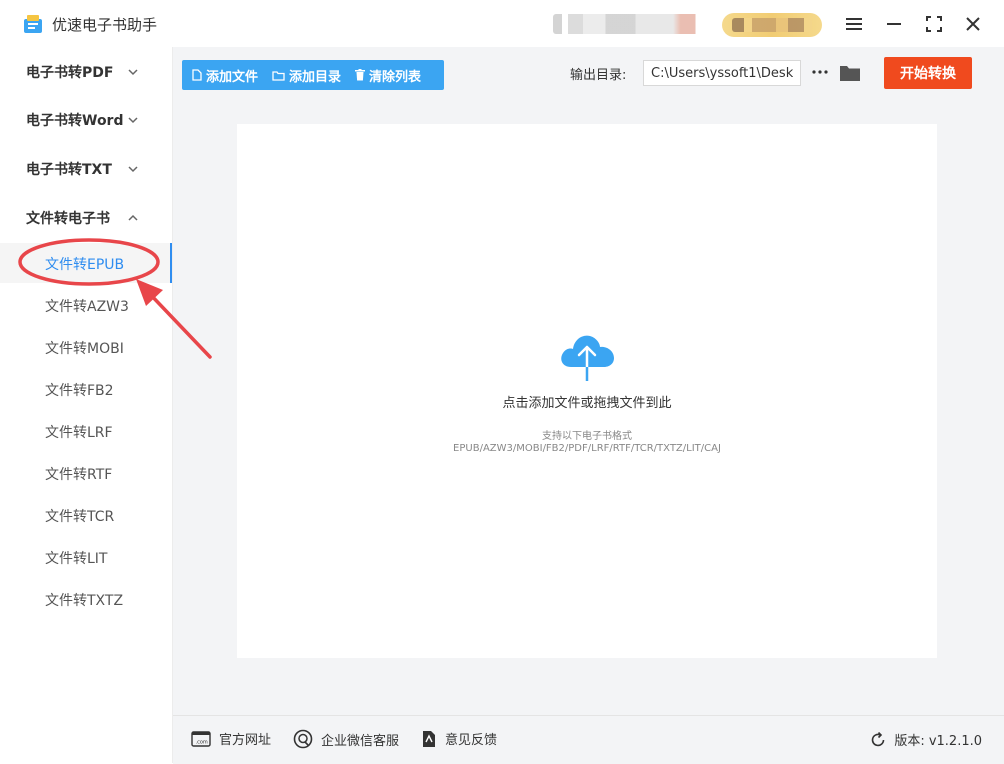  Describe the element at coordinates (303, 739) in the screenshot. I see `chat-icon` at that location.